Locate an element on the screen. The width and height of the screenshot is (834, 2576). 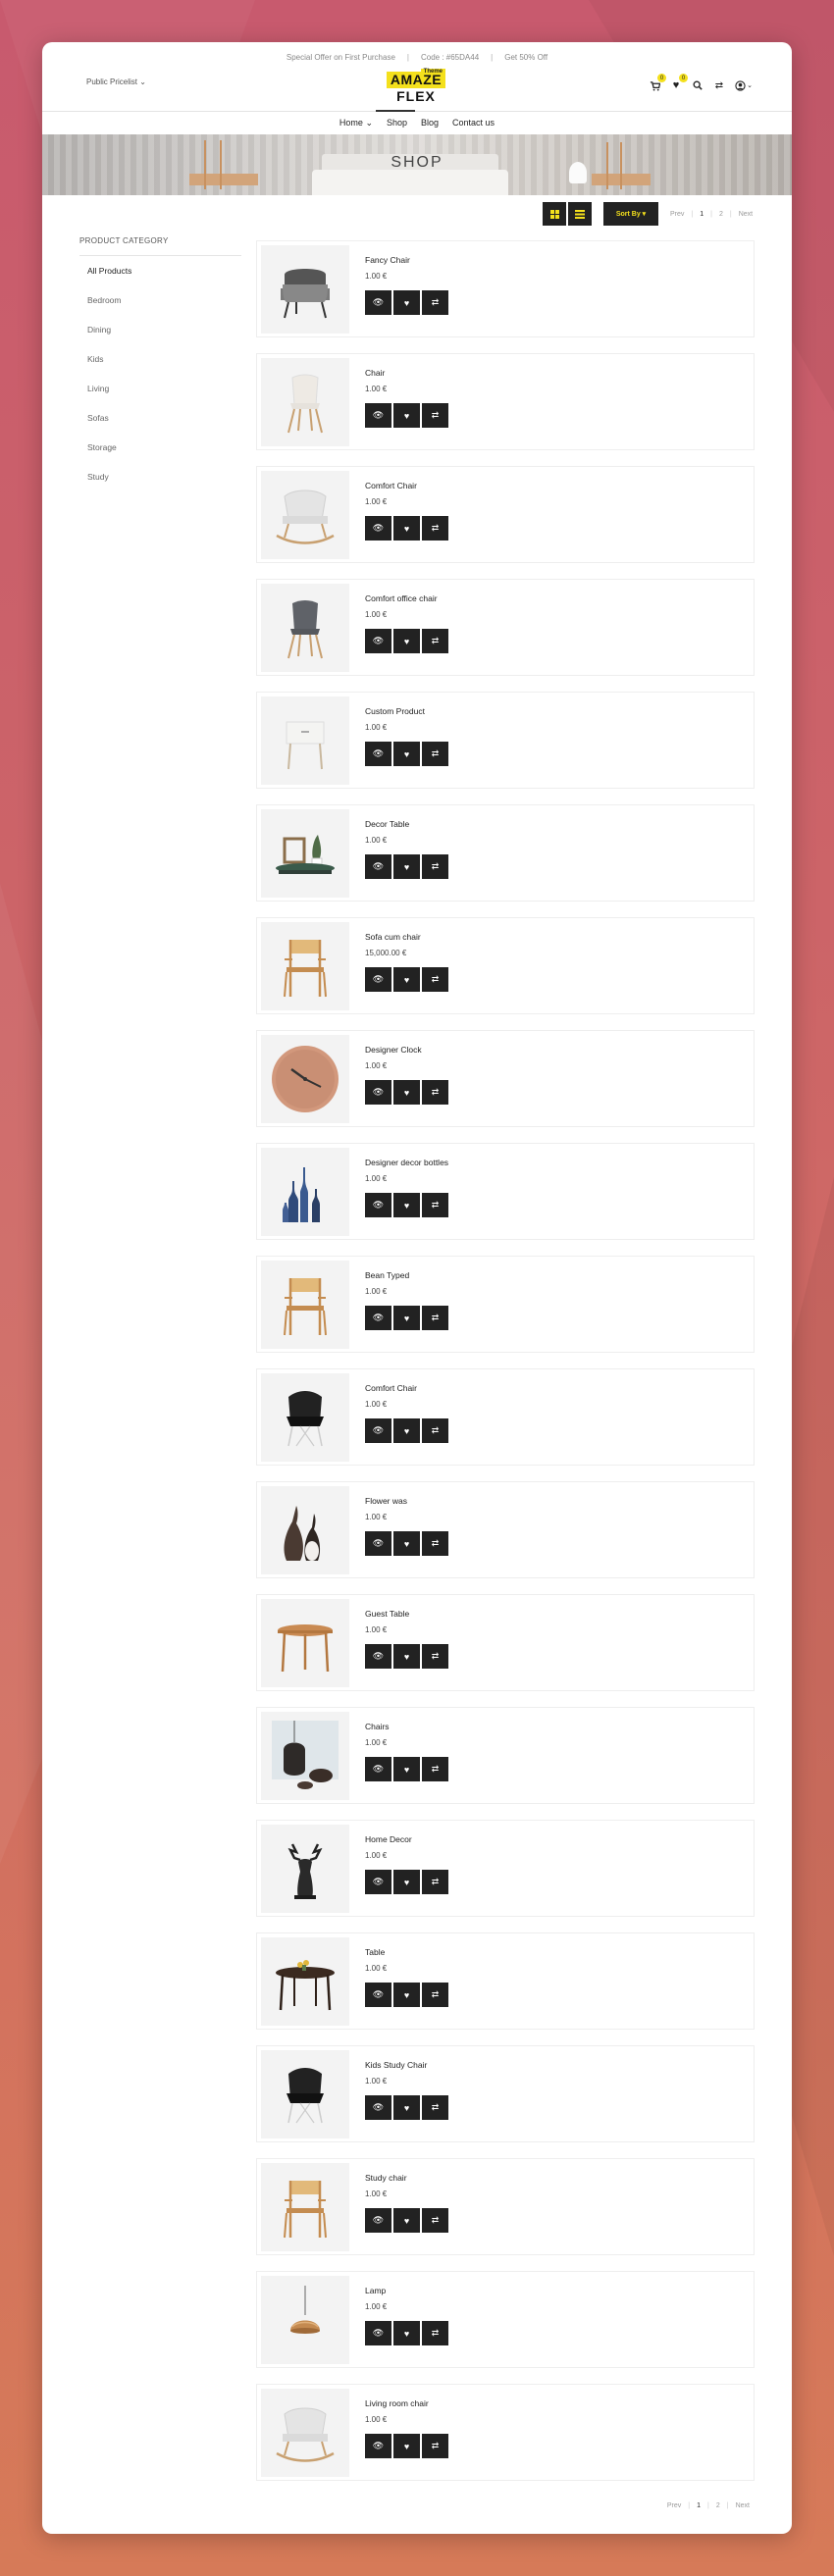
cart-icon: 0 is located at coordinates (658, 82).